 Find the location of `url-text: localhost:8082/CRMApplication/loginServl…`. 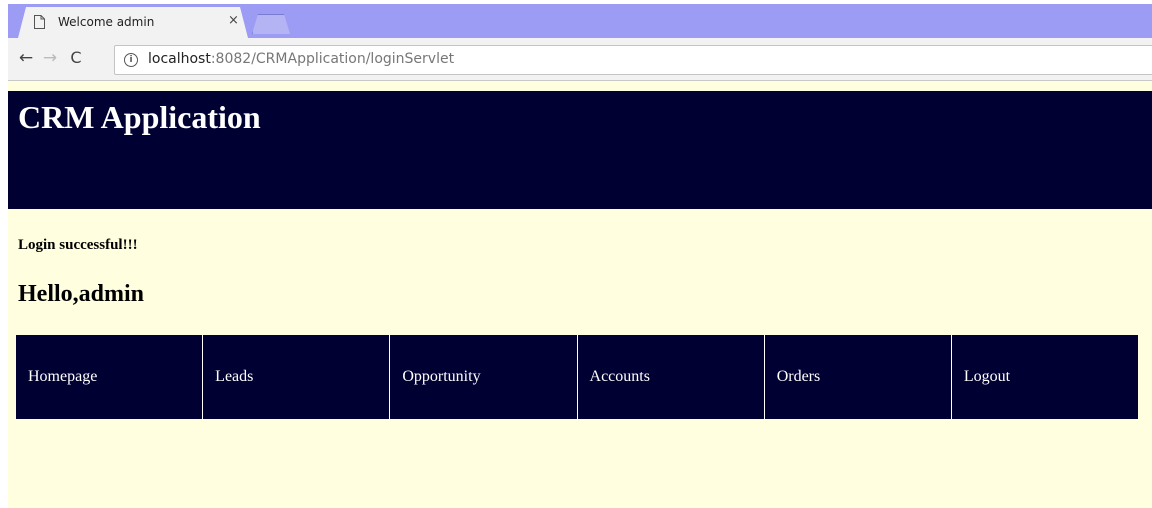

url-text: localhost:8082/CRMApplication/loginServl… is located at coordinates (301, 59).